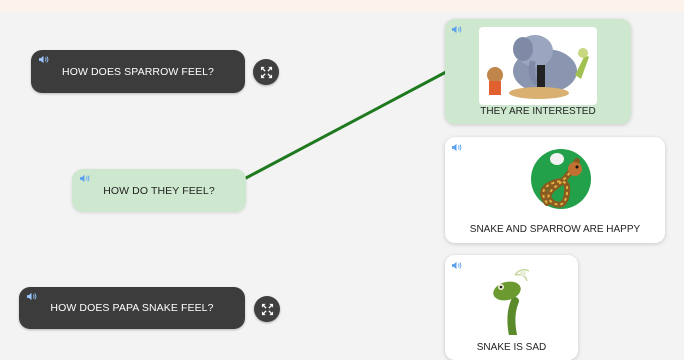  I want to click on question-label: HOW DOES SPARROW FEEL?, so click(138, 71).